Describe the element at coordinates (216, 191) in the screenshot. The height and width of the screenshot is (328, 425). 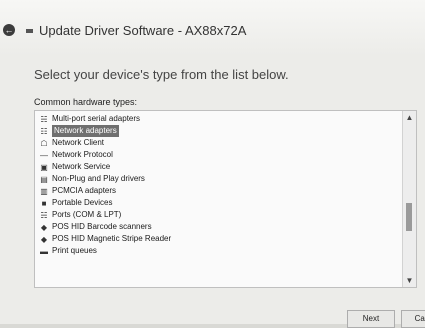
I see `list-item: ▥ PCMCIA adapters` at that location.